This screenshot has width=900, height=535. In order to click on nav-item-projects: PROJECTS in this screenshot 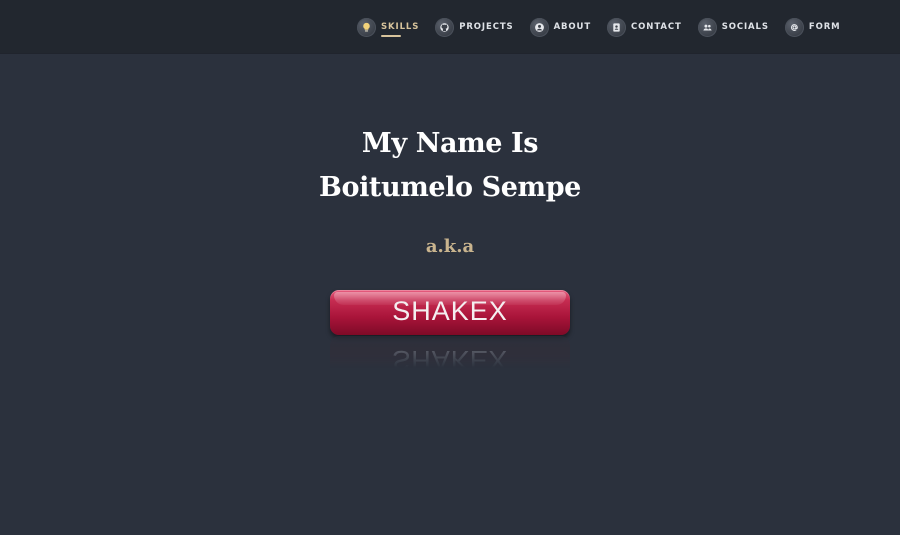, I will do `click(474, 27)`.